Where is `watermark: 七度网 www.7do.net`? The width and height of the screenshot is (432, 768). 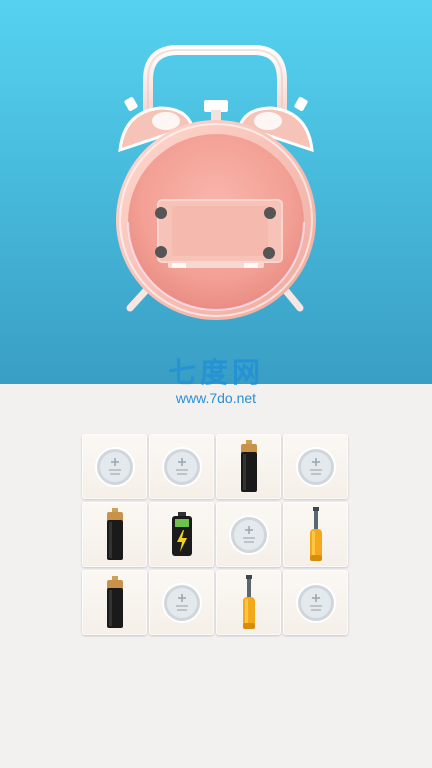
watermark: 七度网 www.7do.net is located at coordinates (216, 382).